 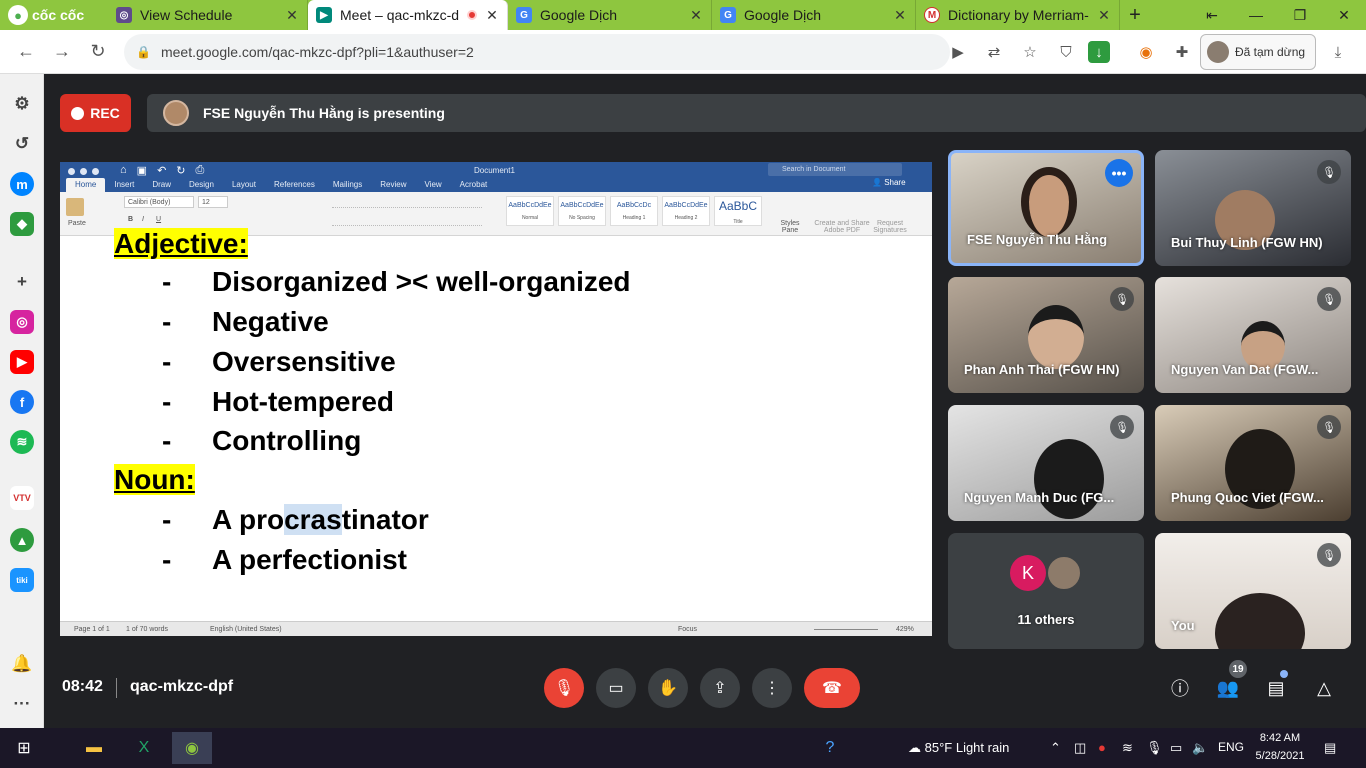 I want to click on vtv-go-icon: VTV, so click(x=22, y=498).